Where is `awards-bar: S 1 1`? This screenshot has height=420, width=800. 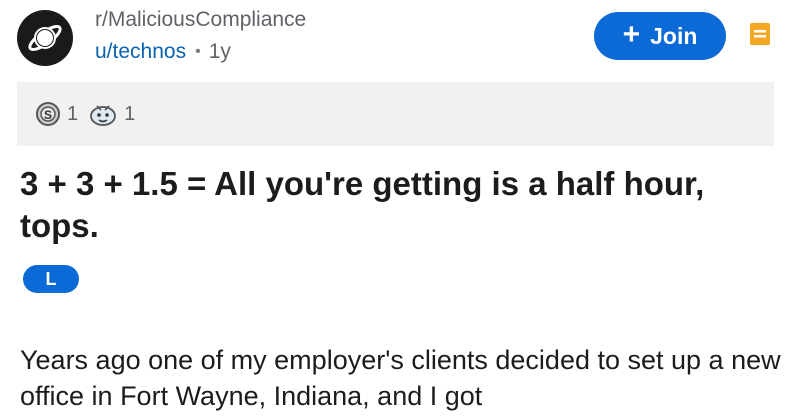
awards-bar: S 1 1 is located at coordinates (395, 114).